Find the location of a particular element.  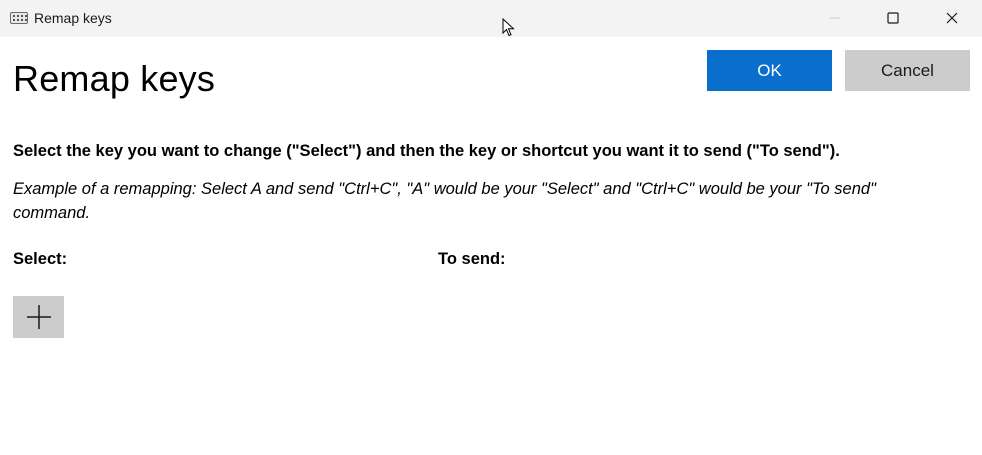

close-icon is located at coordinates (952, 18).